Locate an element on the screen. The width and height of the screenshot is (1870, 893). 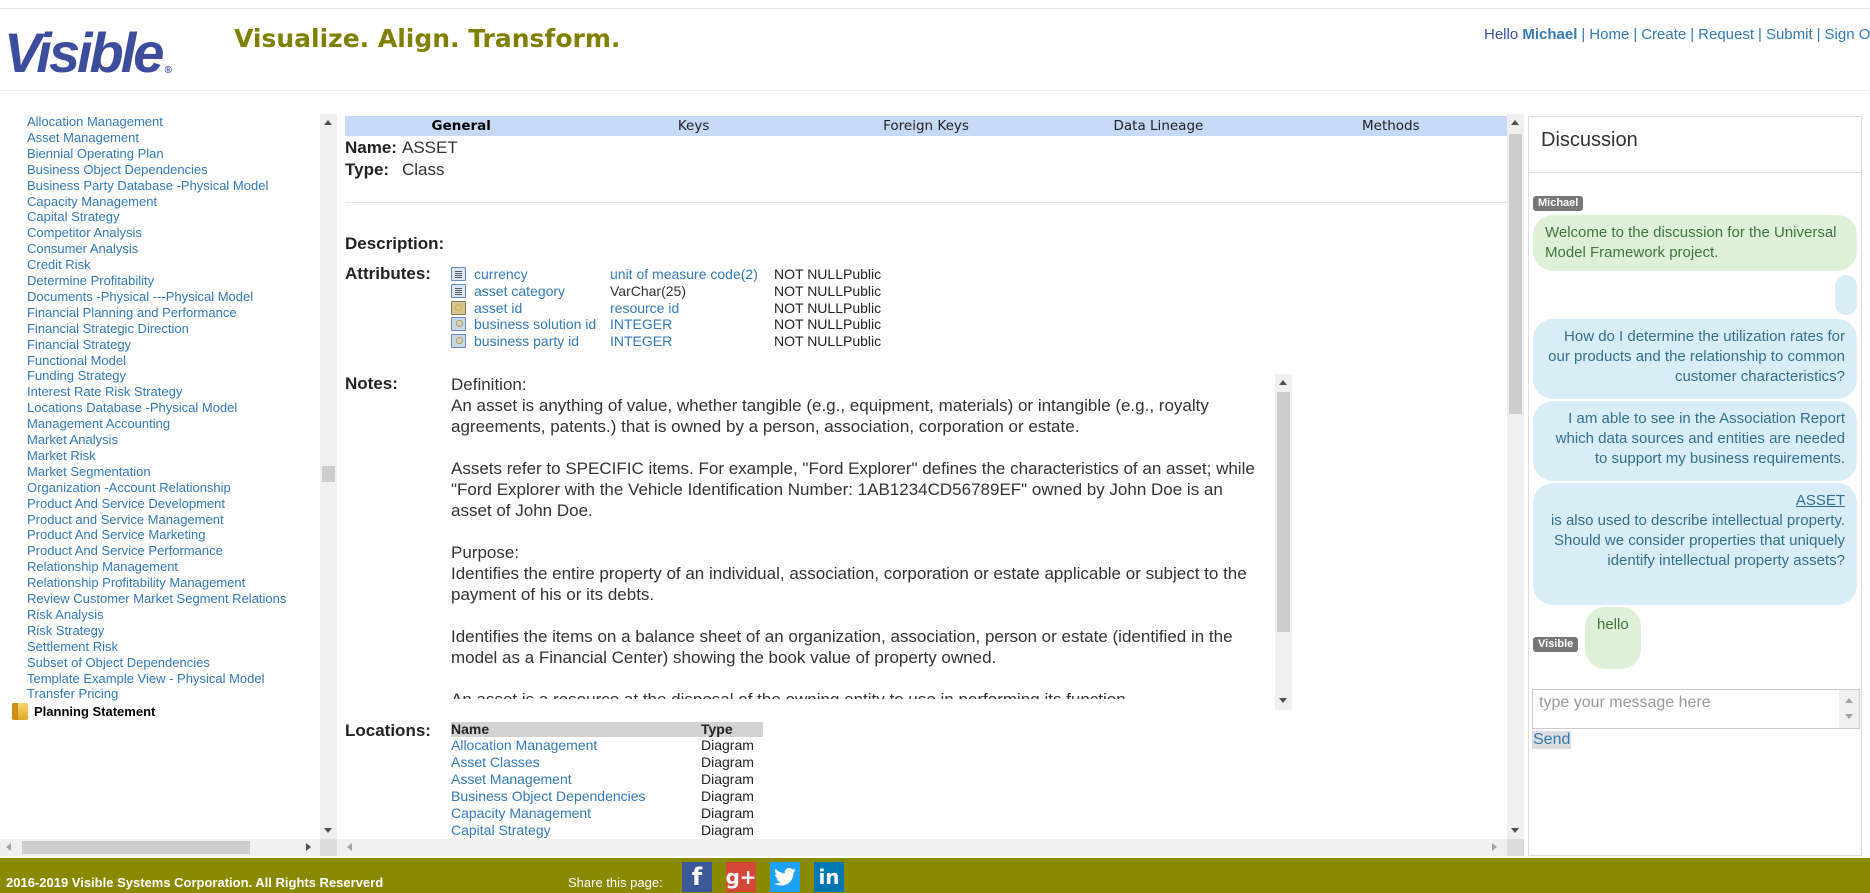
tree-item: Financial Strategy is located at coordinates (79, 345).